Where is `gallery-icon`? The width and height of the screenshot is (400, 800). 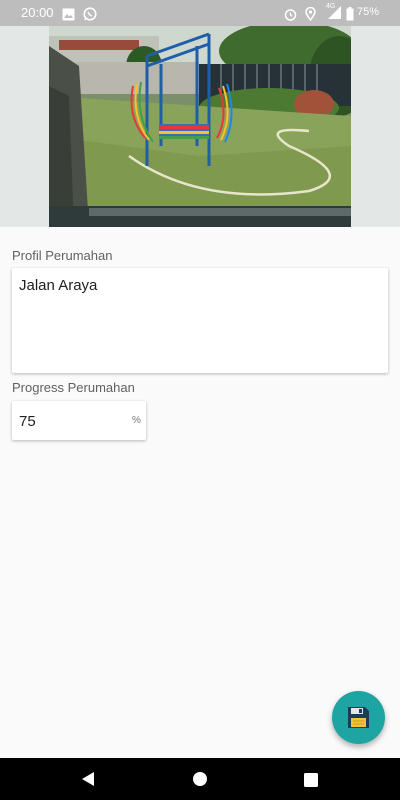
gallery-icon is located at coordinates (68, 15).